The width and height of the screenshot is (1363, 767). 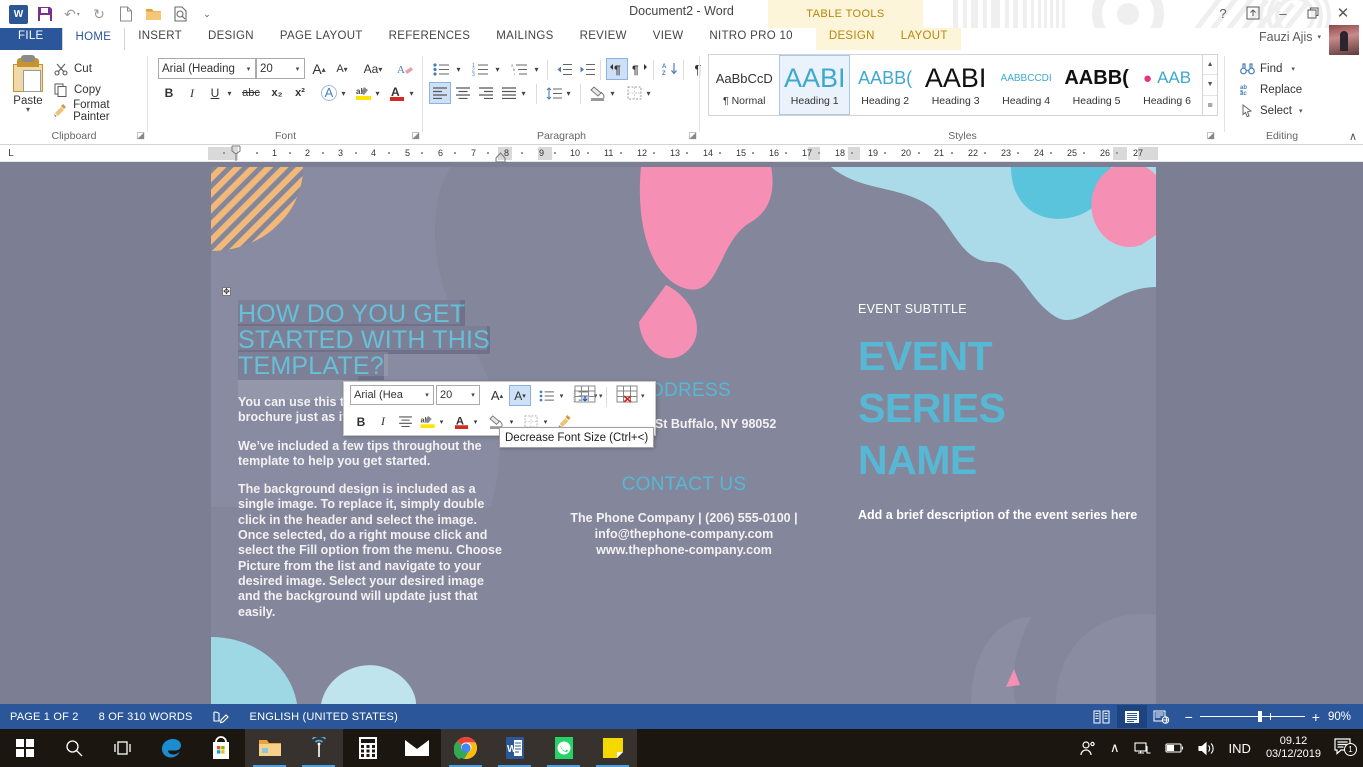 I want to click on align-left-button, so click(x=440, y=93).